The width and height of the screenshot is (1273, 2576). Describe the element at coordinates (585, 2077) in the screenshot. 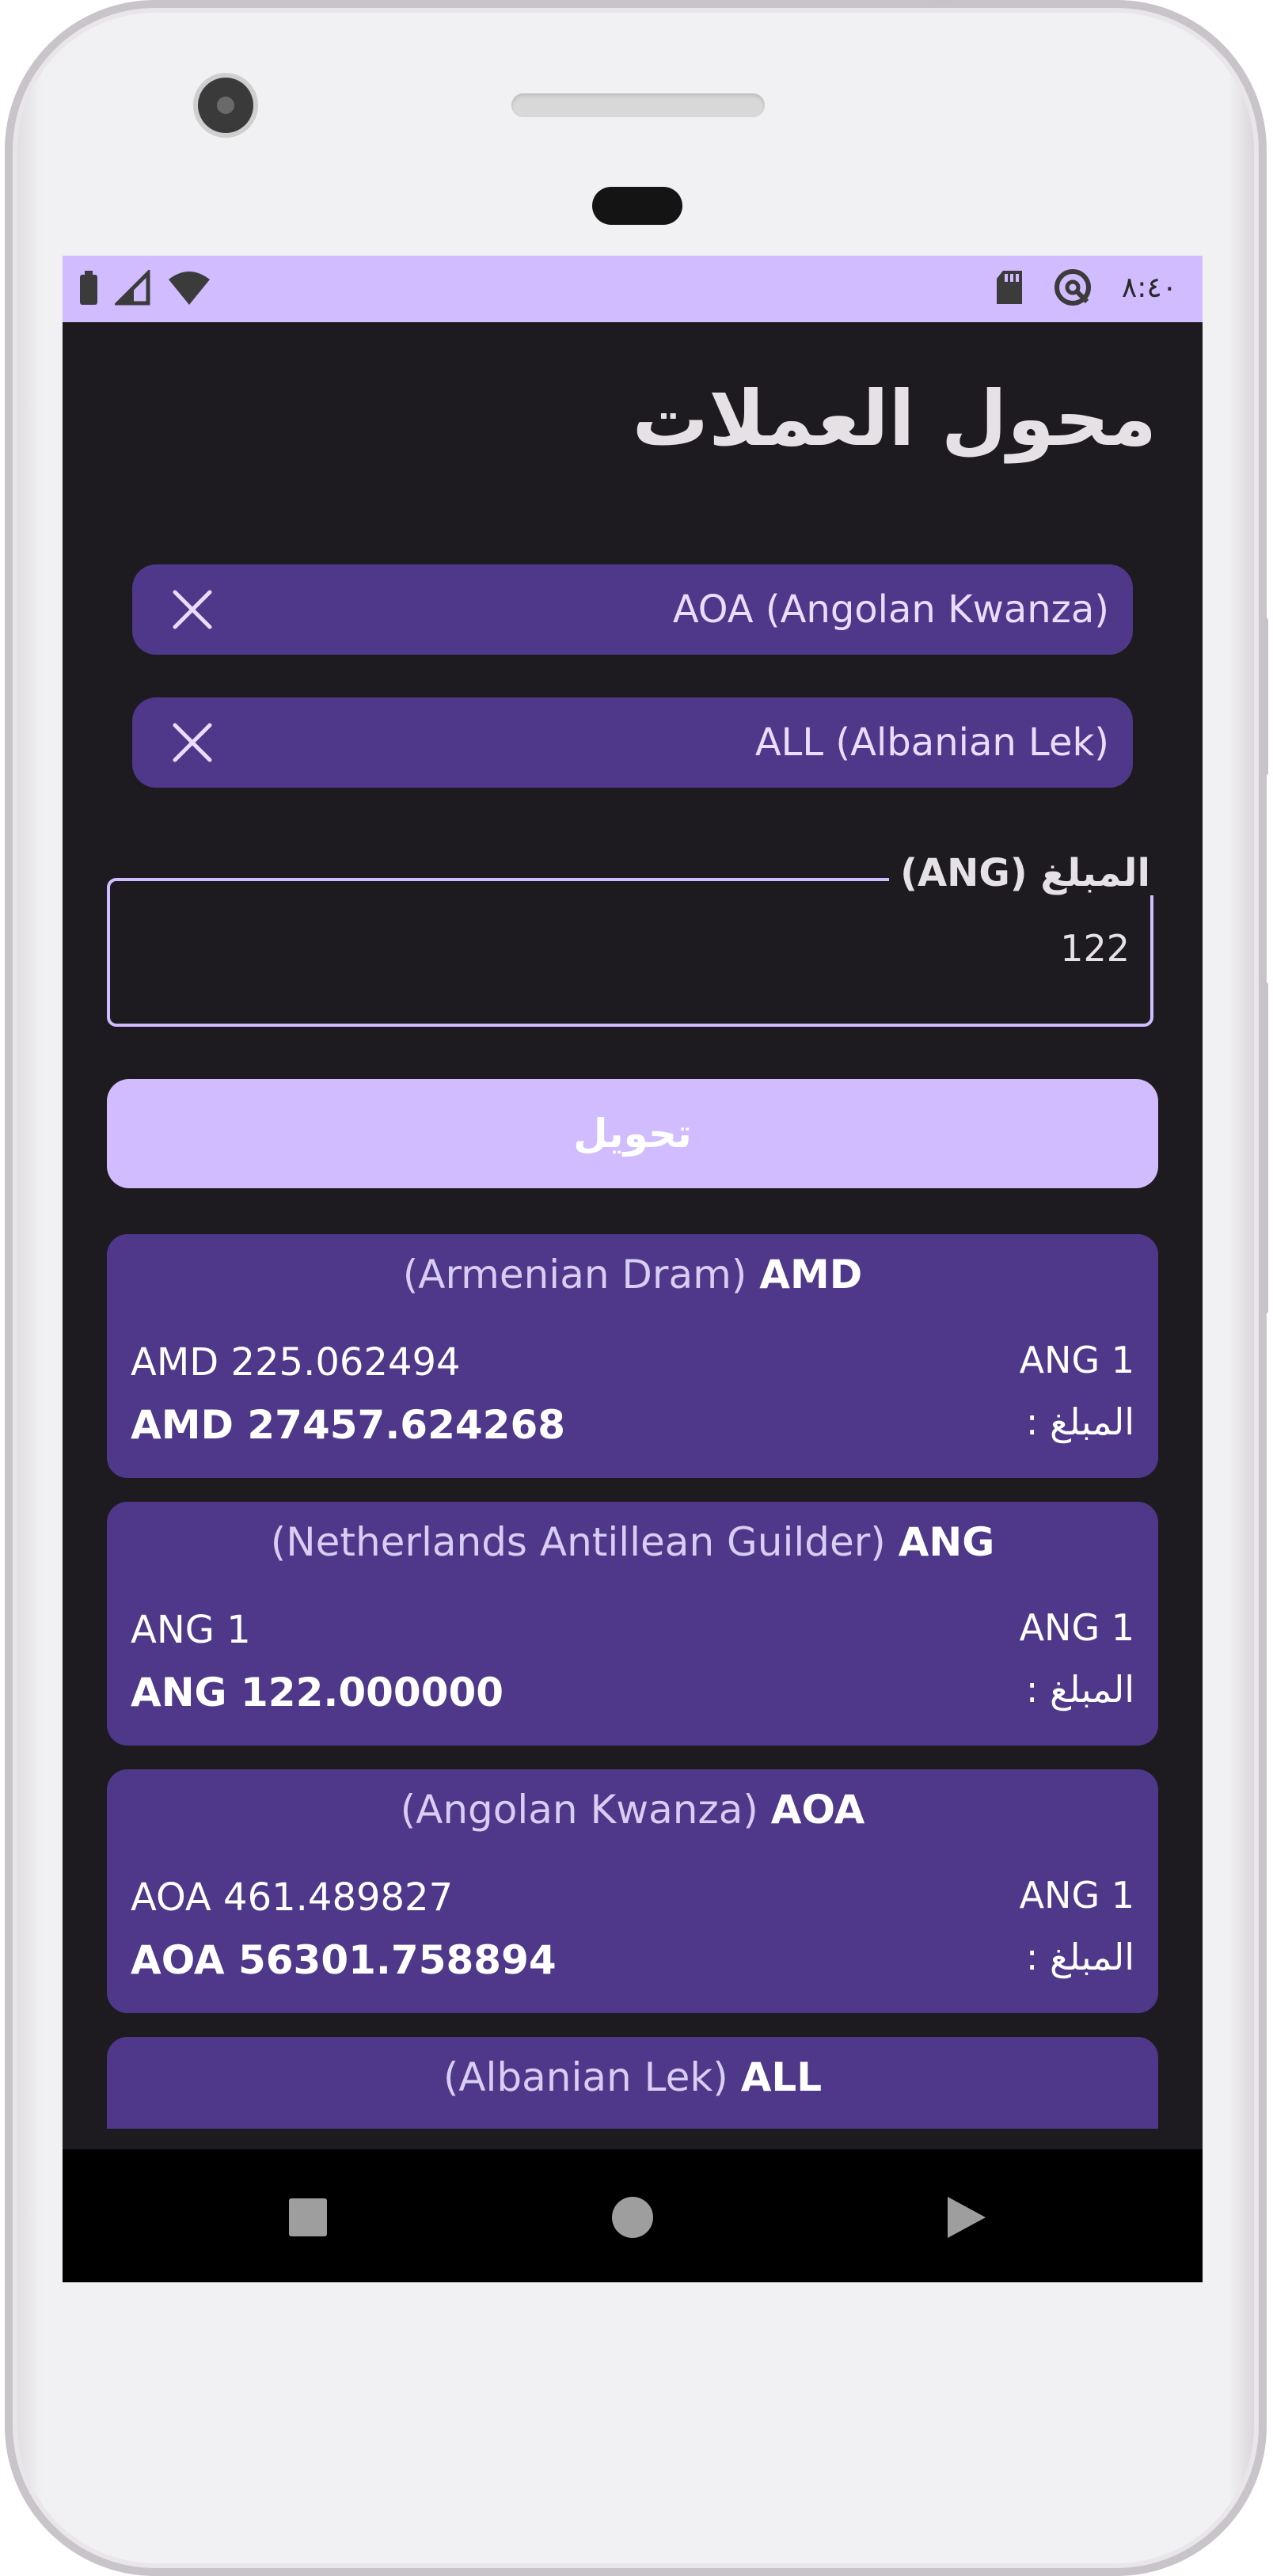

I see `currency-name: (Albanian Lek)` at that location.